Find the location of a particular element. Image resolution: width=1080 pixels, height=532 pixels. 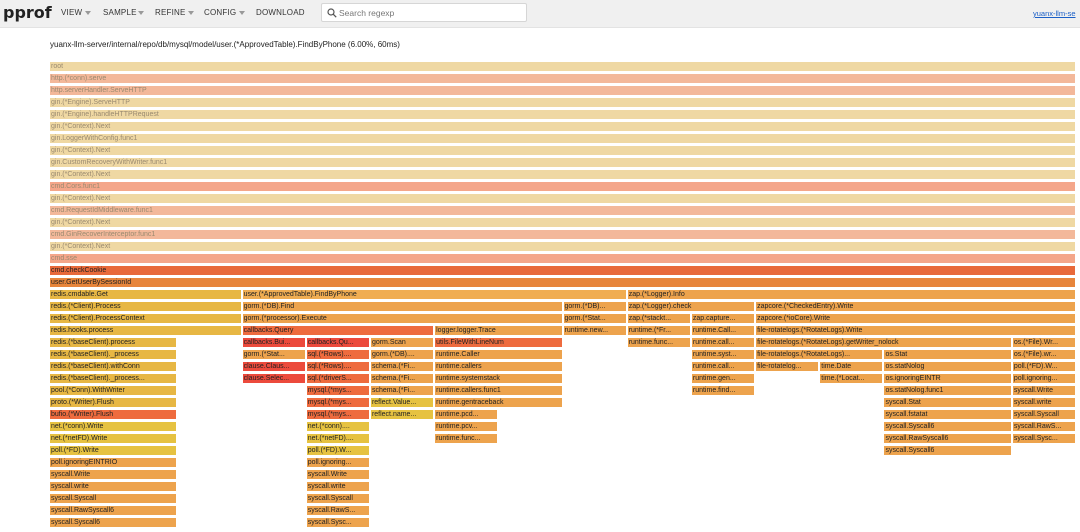

flame-frame: os.statNolog is located at coordinates (947, 366).